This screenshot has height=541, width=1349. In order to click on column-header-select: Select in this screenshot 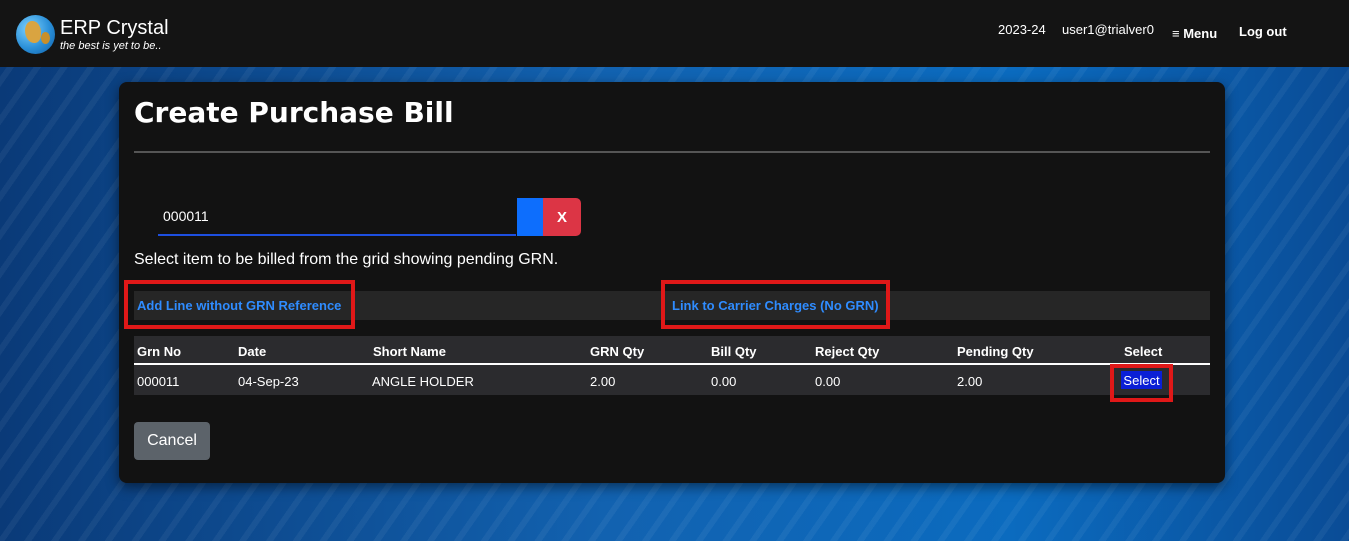, I will do `click(1143, 351)`.